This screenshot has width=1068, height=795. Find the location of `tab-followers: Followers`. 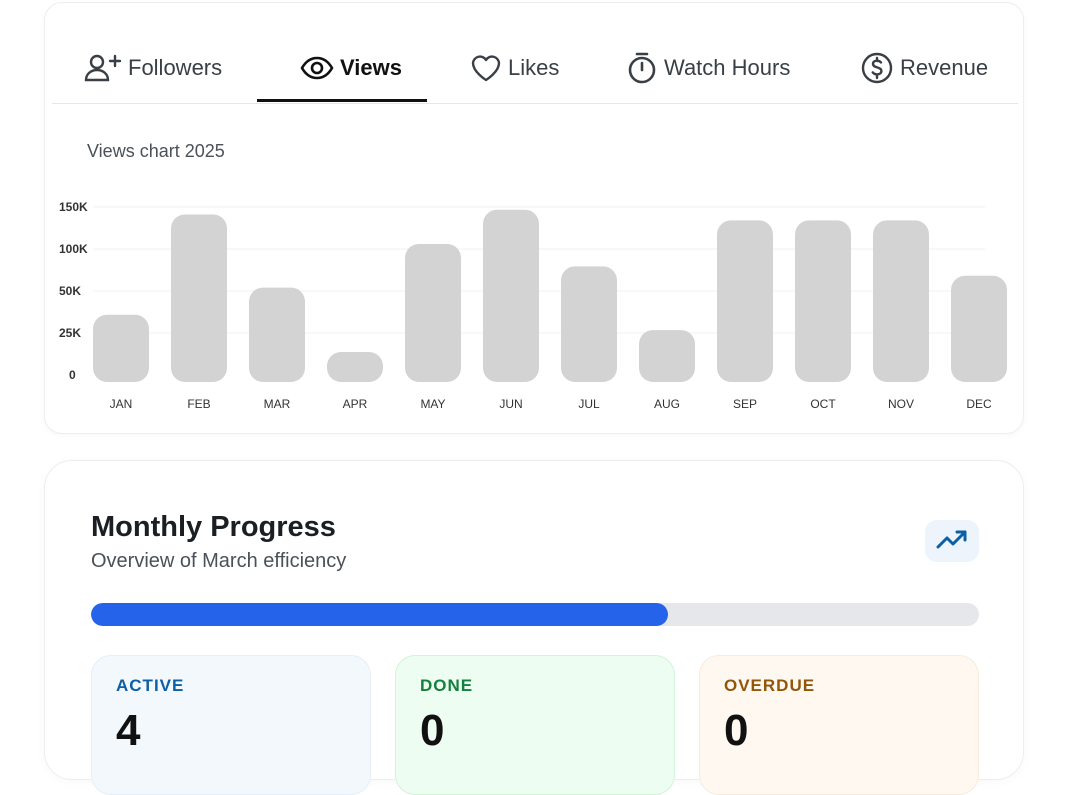

tab-followers: Followers is located at coordinates (153, 68).